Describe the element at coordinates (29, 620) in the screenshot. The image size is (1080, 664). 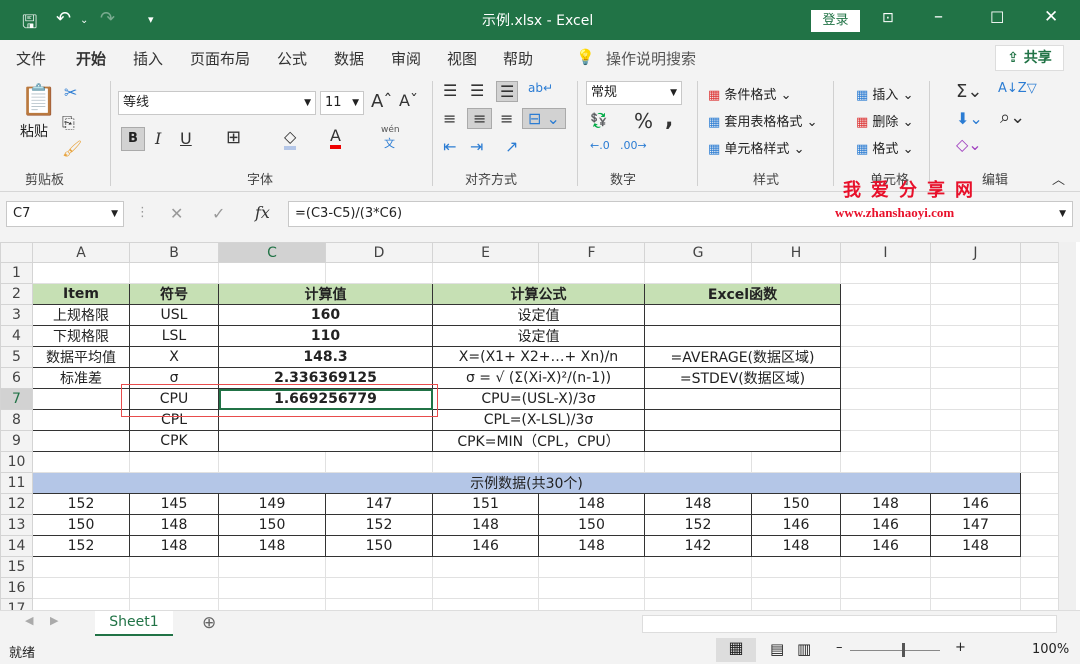
I see `prev-sheet-icon: ◀` at that location.